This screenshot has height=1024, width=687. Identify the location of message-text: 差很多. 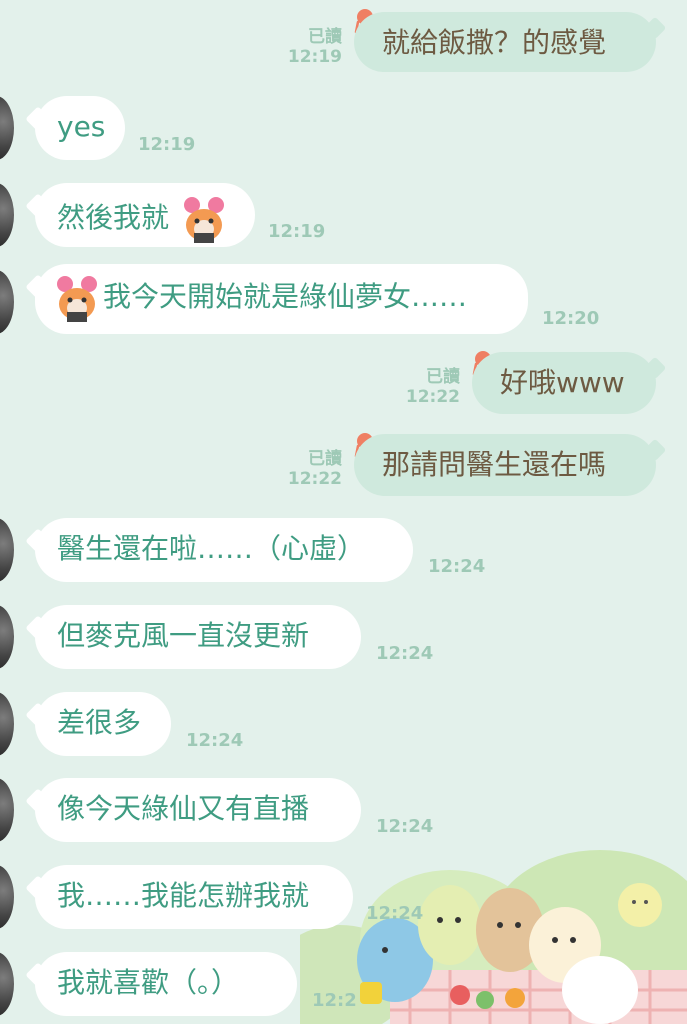
(99, 722).